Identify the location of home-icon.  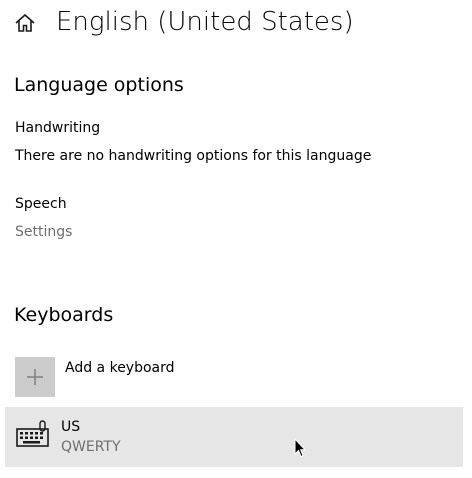
(25, 23).